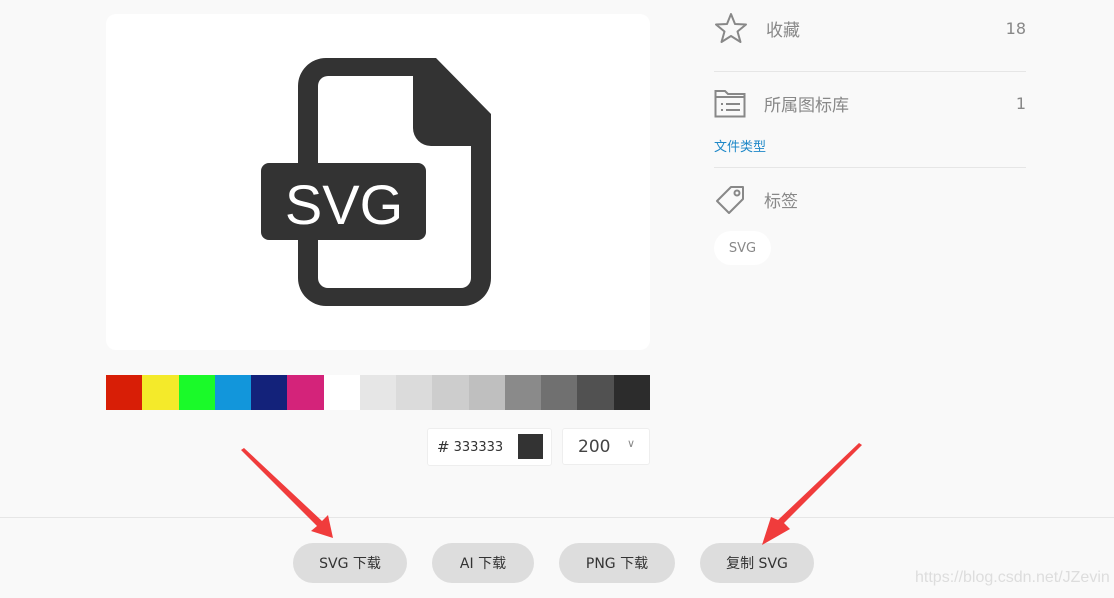  Describe the element at coordinates (350, 563) in the screenshot. I see `svg-download-button: SVG 下载` at that location.